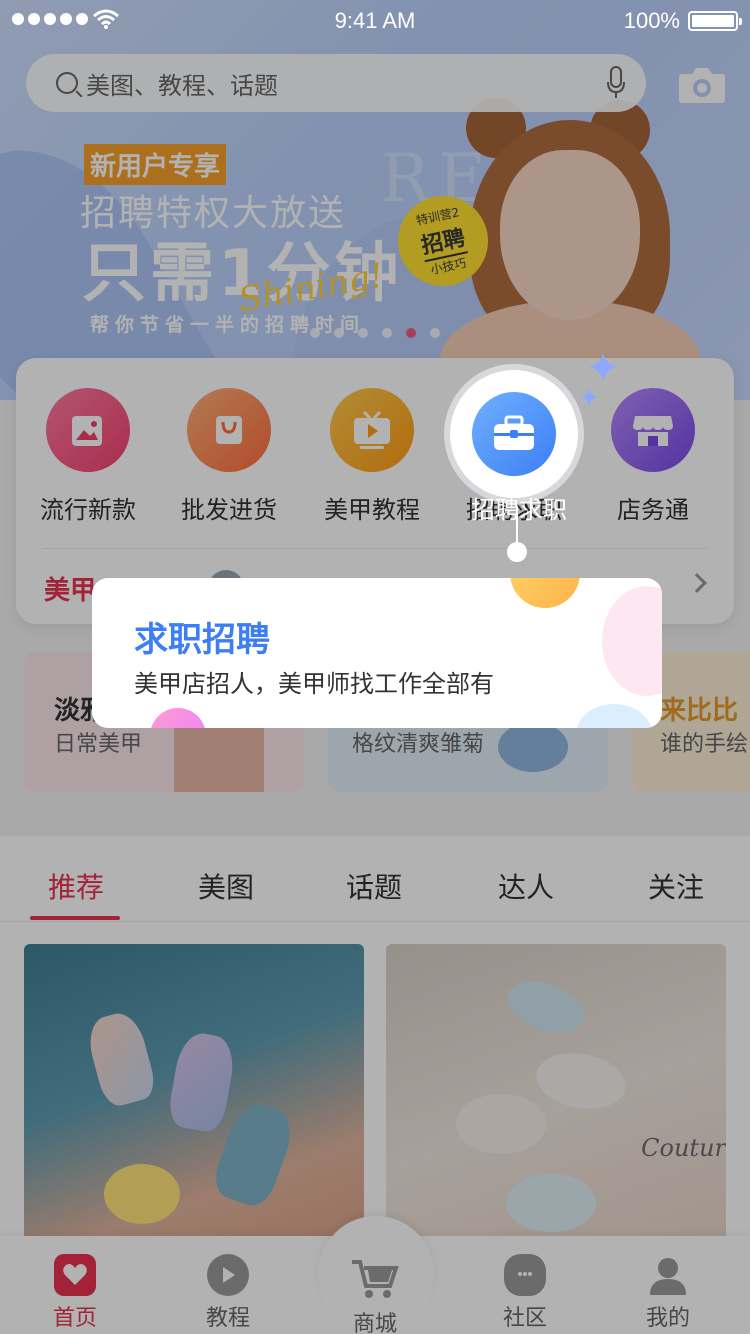  I want to click on battery-percentage: 100%, so click(651, 20).